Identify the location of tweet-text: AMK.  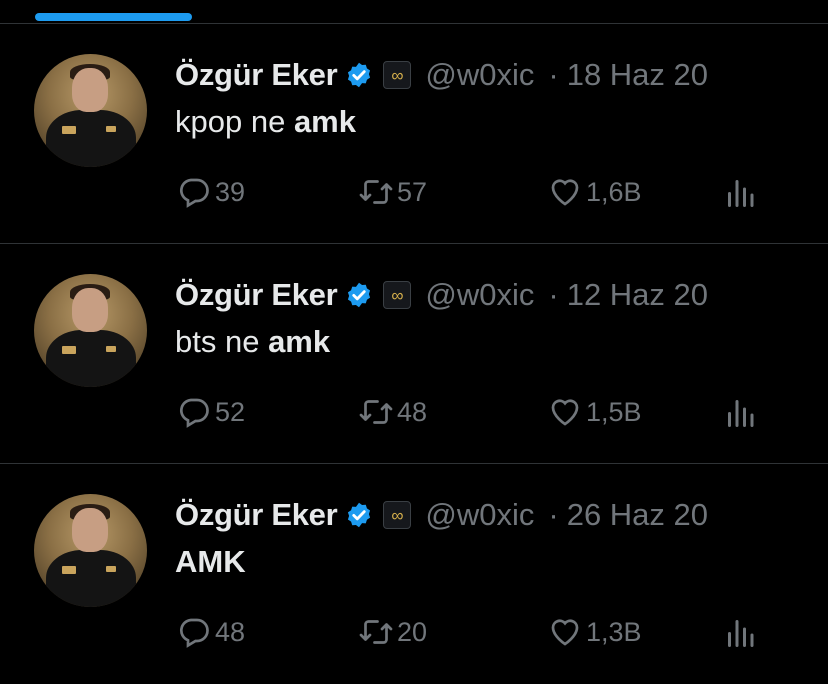
(210, 561).